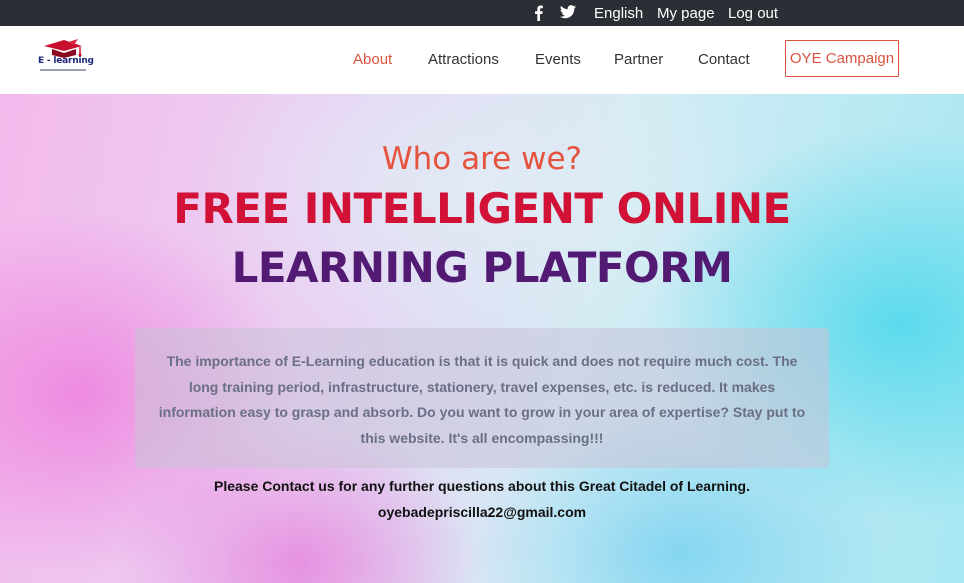 The image size is (964, 583). What do you see at coordinates (372, 59) in the screenshot?
I see `nav-about: About` at bounding box center [372, 59].